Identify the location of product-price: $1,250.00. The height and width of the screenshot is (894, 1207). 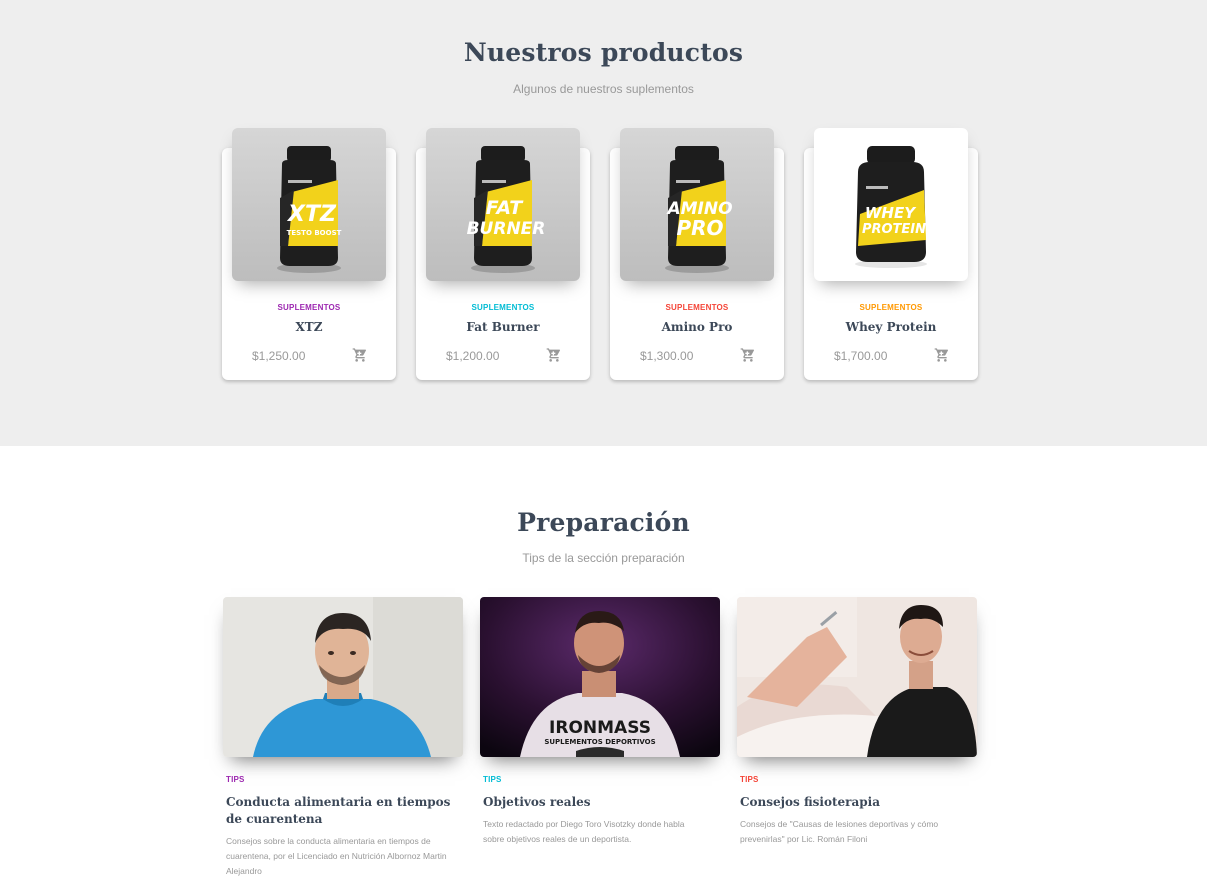
(279, 356).